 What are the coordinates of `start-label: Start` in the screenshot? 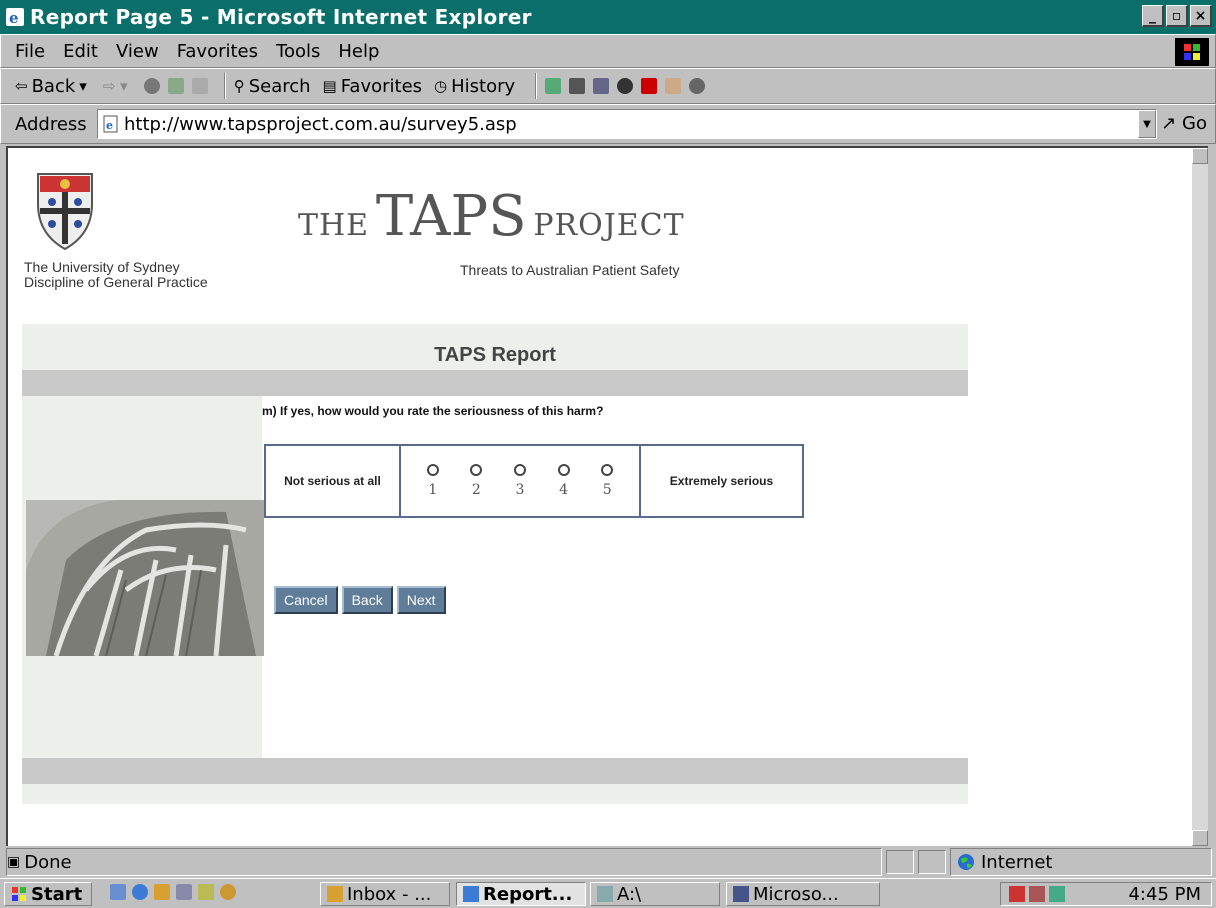 It's located at (57, 894).